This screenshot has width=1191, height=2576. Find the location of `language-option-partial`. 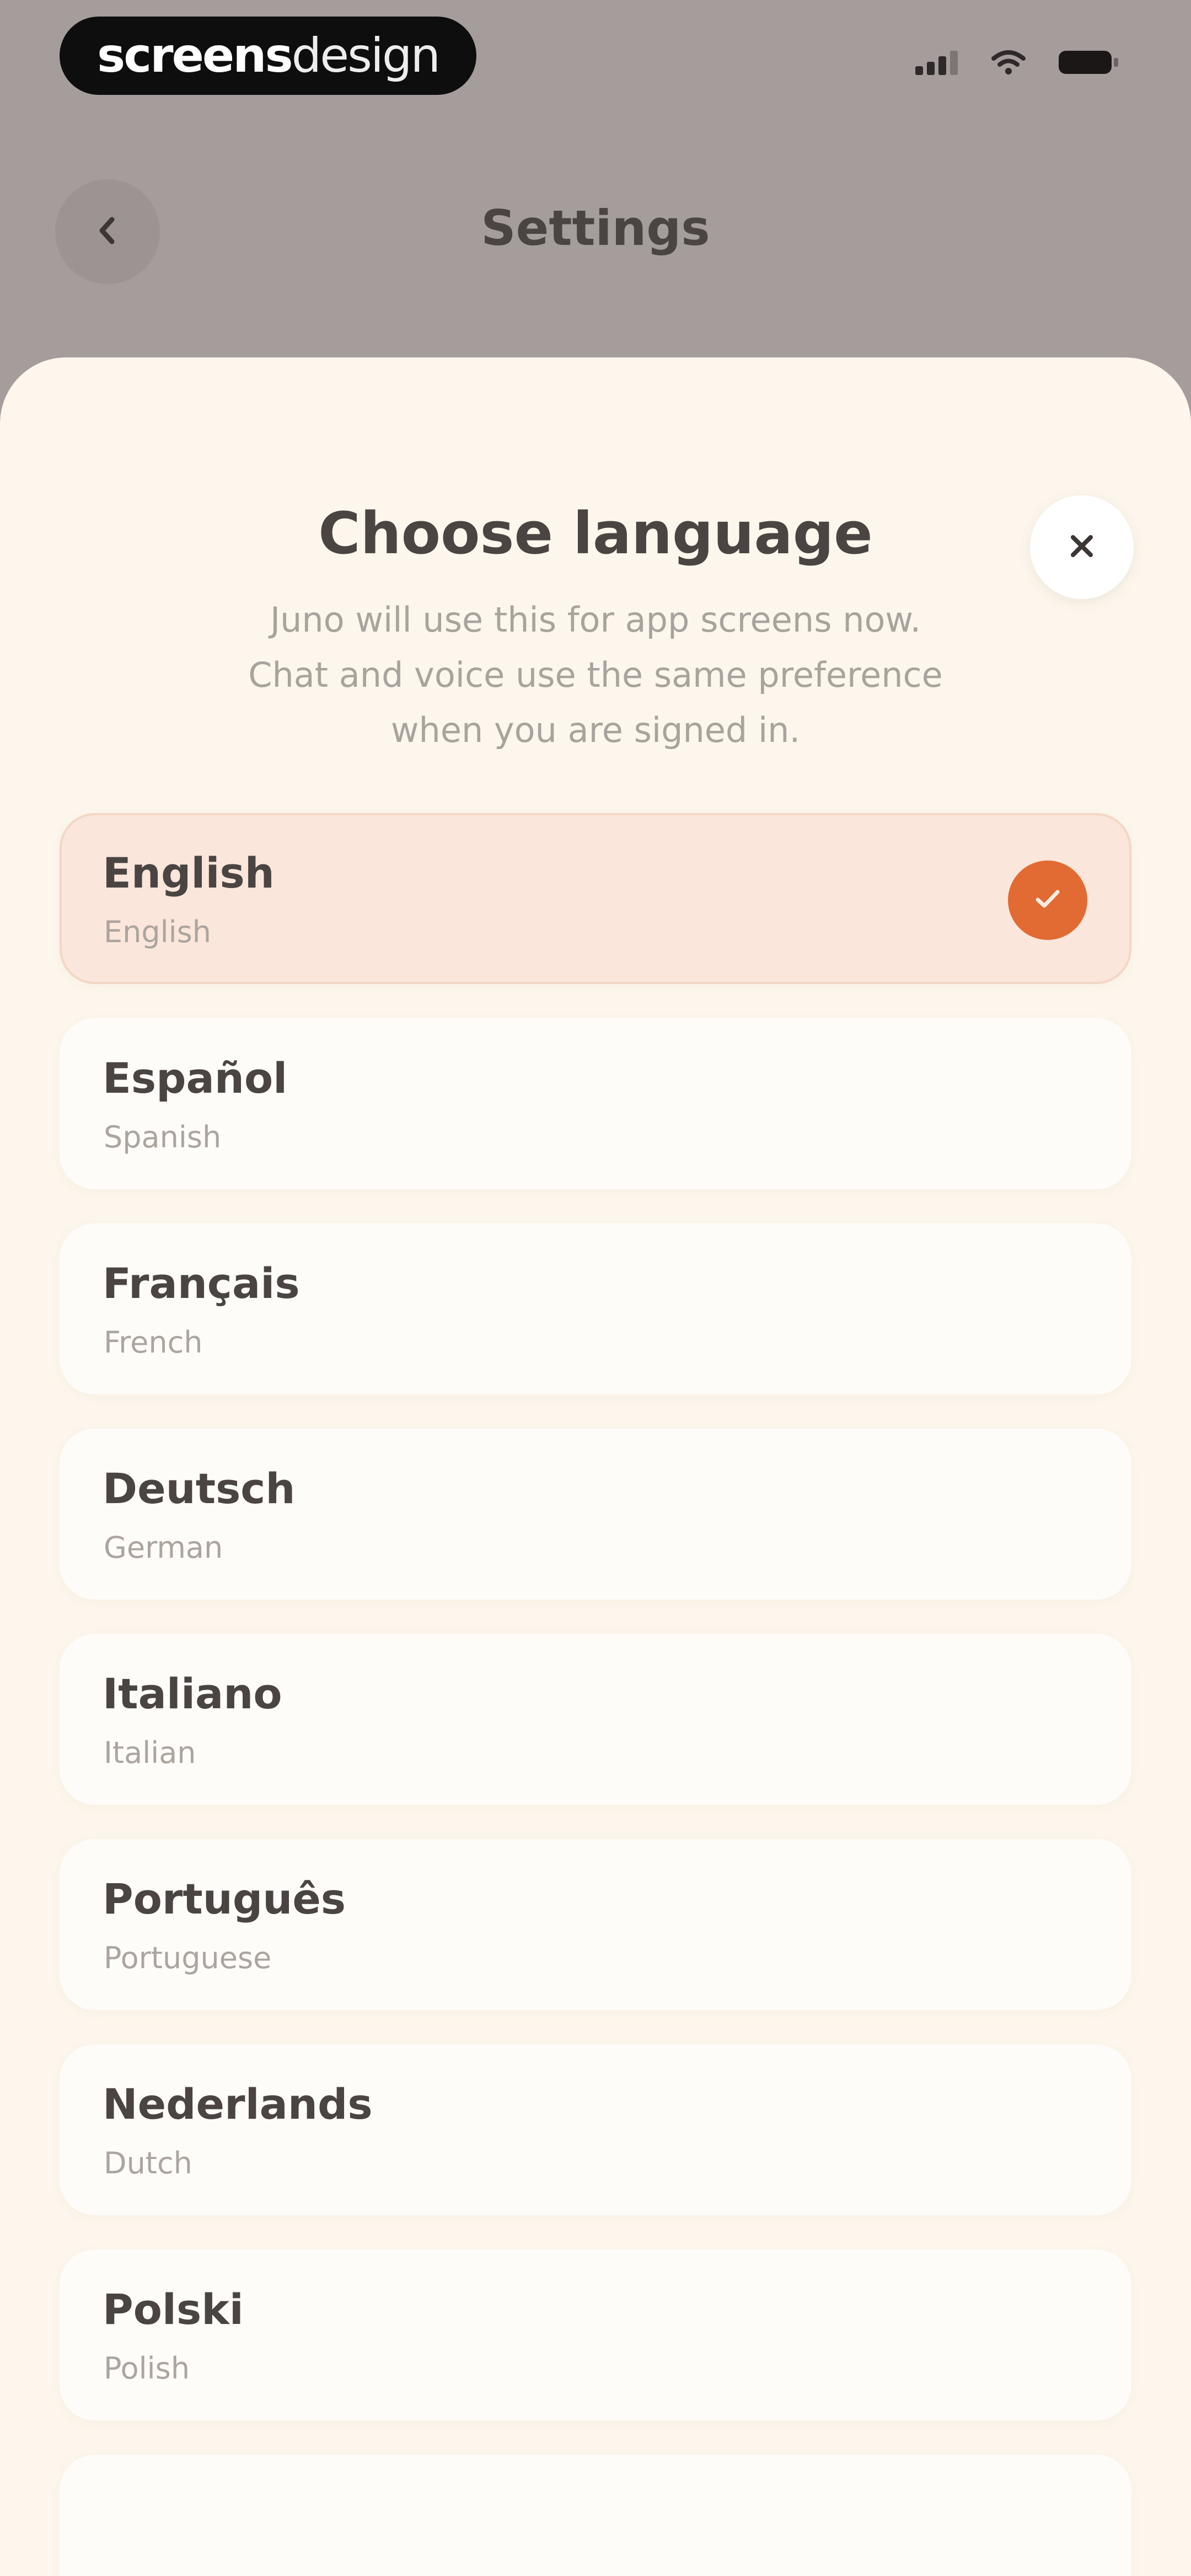

language-option-partial is located at coordinates (595, 2515).